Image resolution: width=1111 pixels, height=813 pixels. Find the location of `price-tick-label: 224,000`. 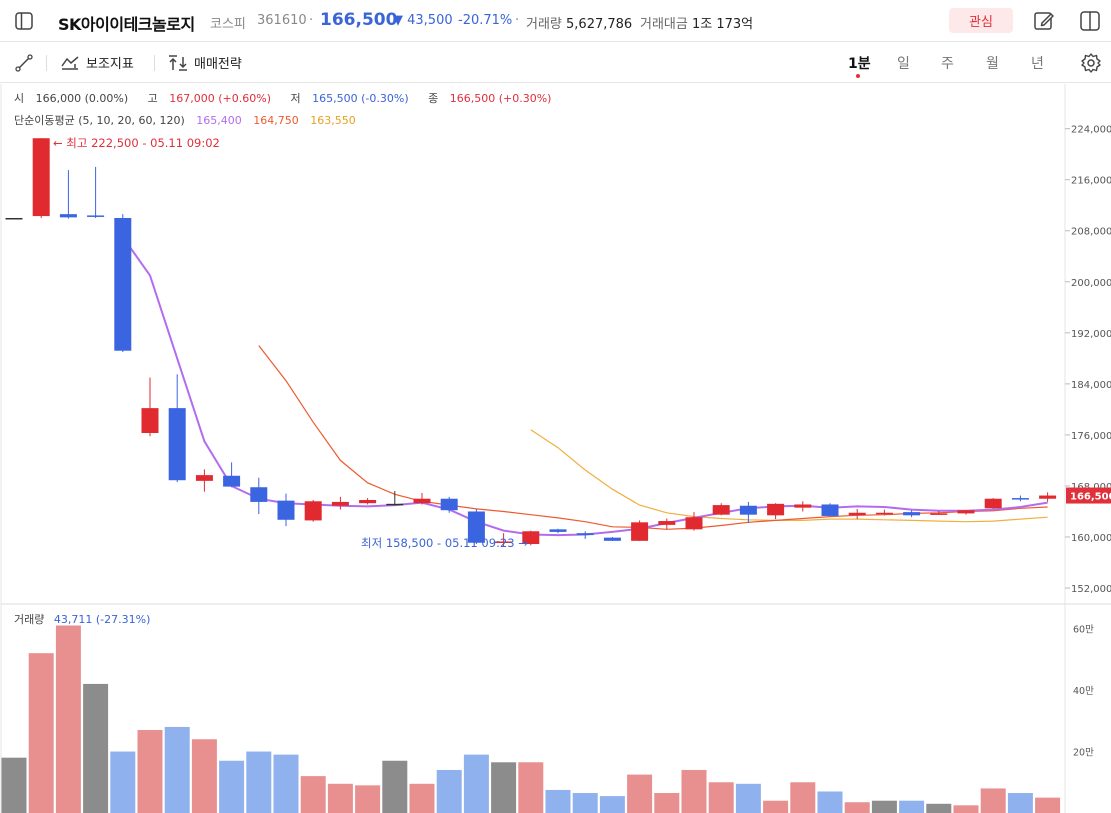

price-tick-label: 224,000 is located at coordinates (1091, 130).